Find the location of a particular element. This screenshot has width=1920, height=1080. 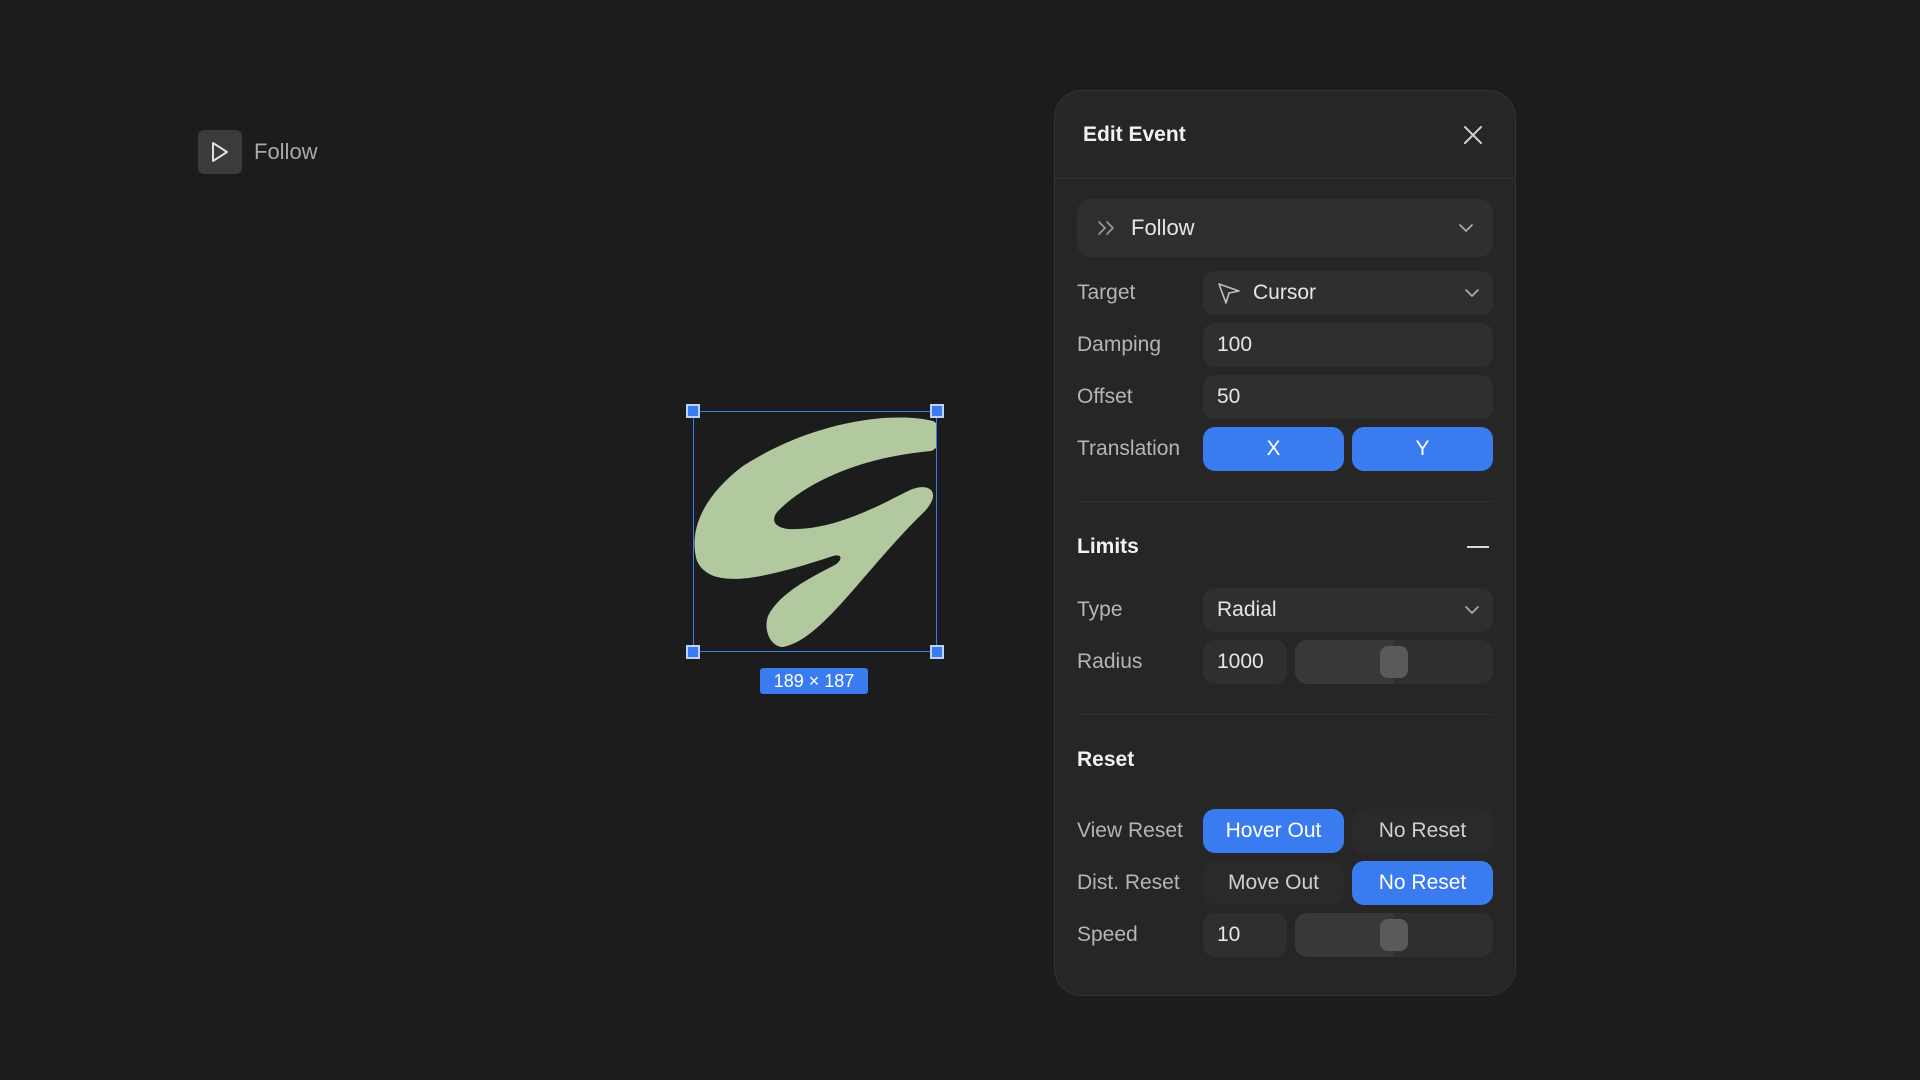

play-button is located at coordinates (220, 152).